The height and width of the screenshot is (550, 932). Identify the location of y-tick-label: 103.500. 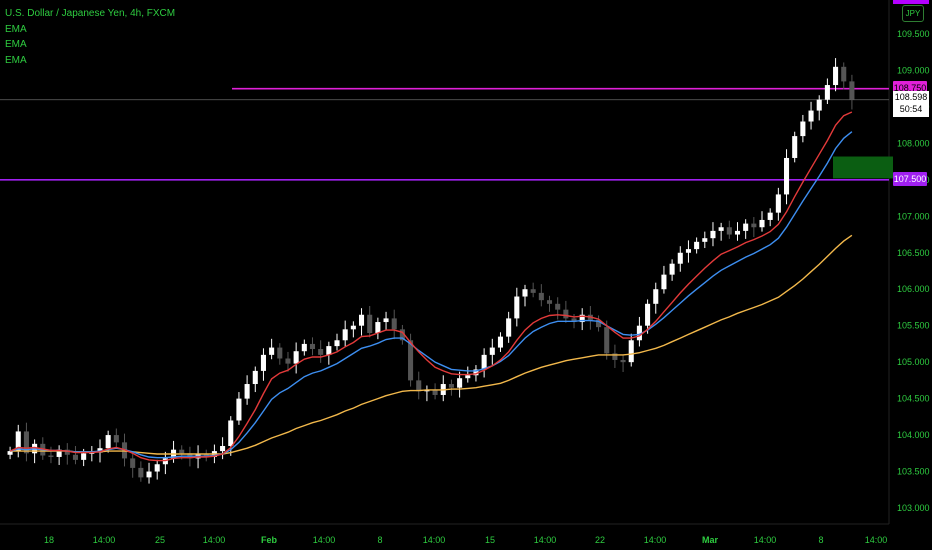
(913, 472).